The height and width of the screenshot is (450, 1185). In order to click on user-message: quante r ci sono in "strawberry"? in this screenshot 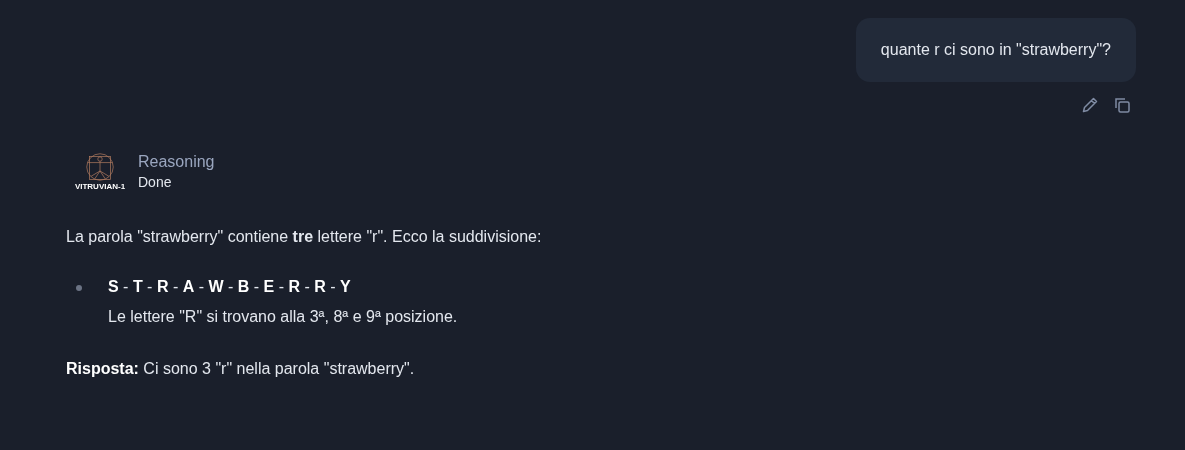, I will do `click(995, 50)`.